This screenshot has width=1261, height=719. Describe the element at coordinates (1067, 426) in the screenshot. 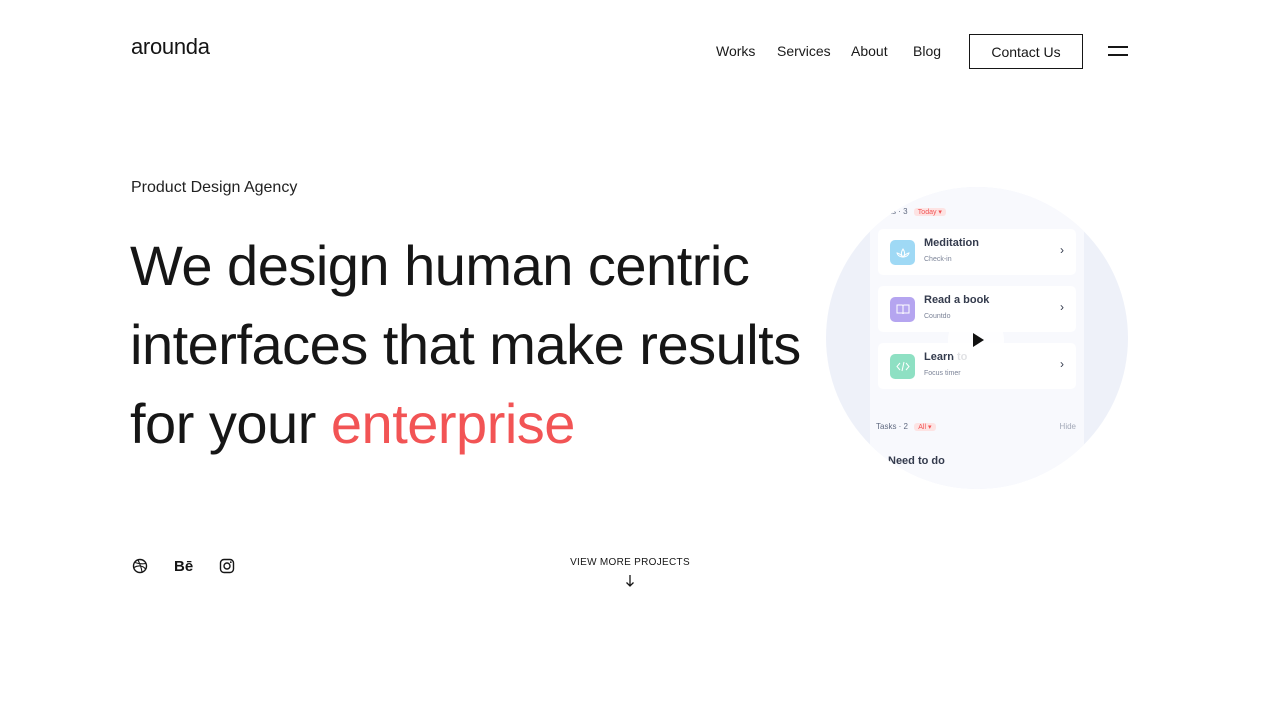

I see `hide-link: Hide` at that location.